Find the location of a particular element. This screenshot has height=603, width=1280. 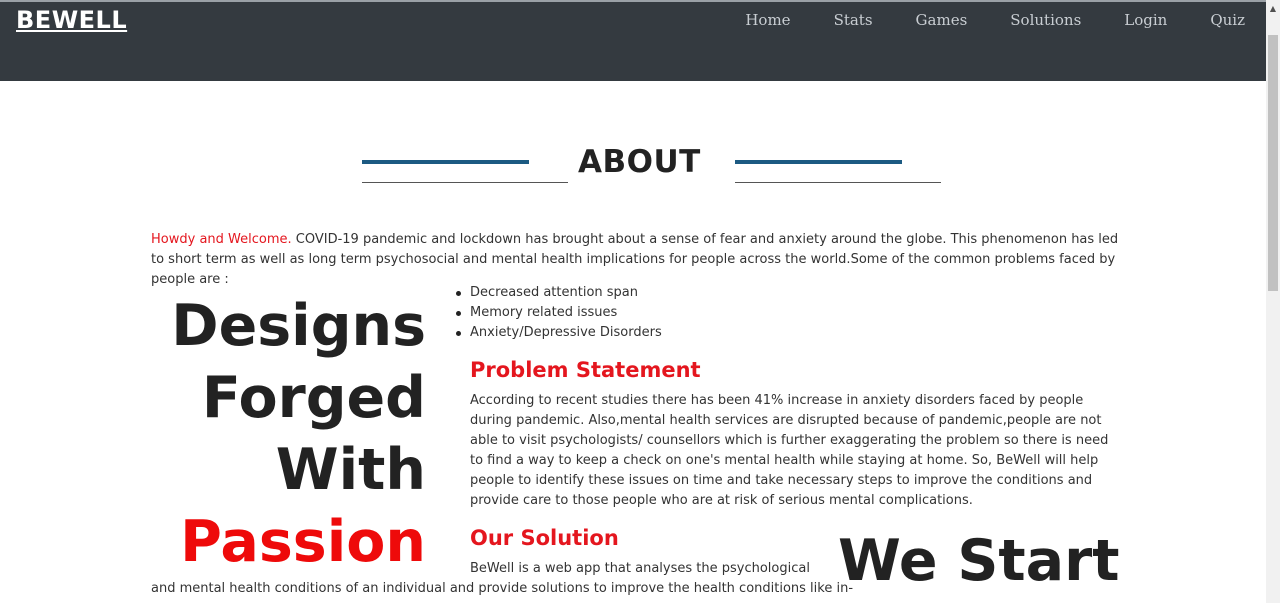

we-start-heading: We Start is located at coordinates (979, 561).